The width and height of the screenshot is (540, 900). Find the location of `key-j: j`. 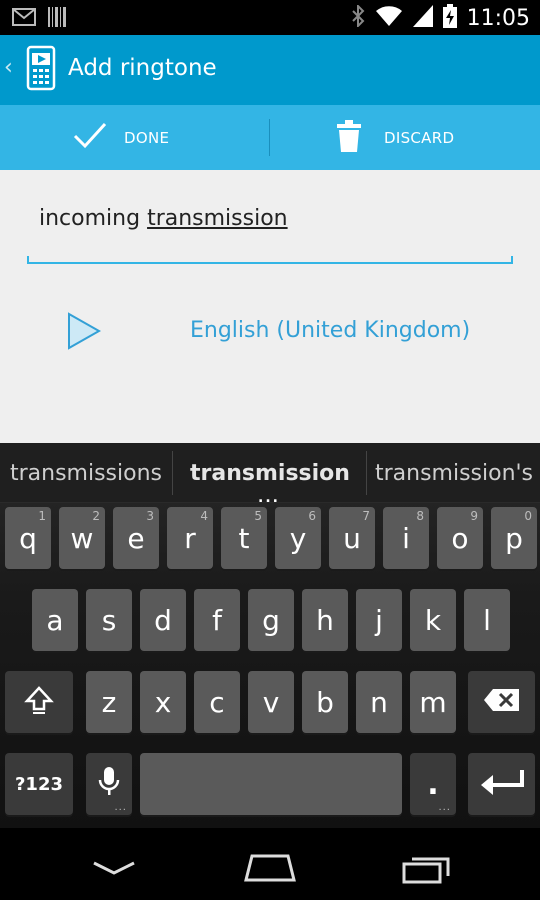

key-j: j is located at coordinates (379, 620).